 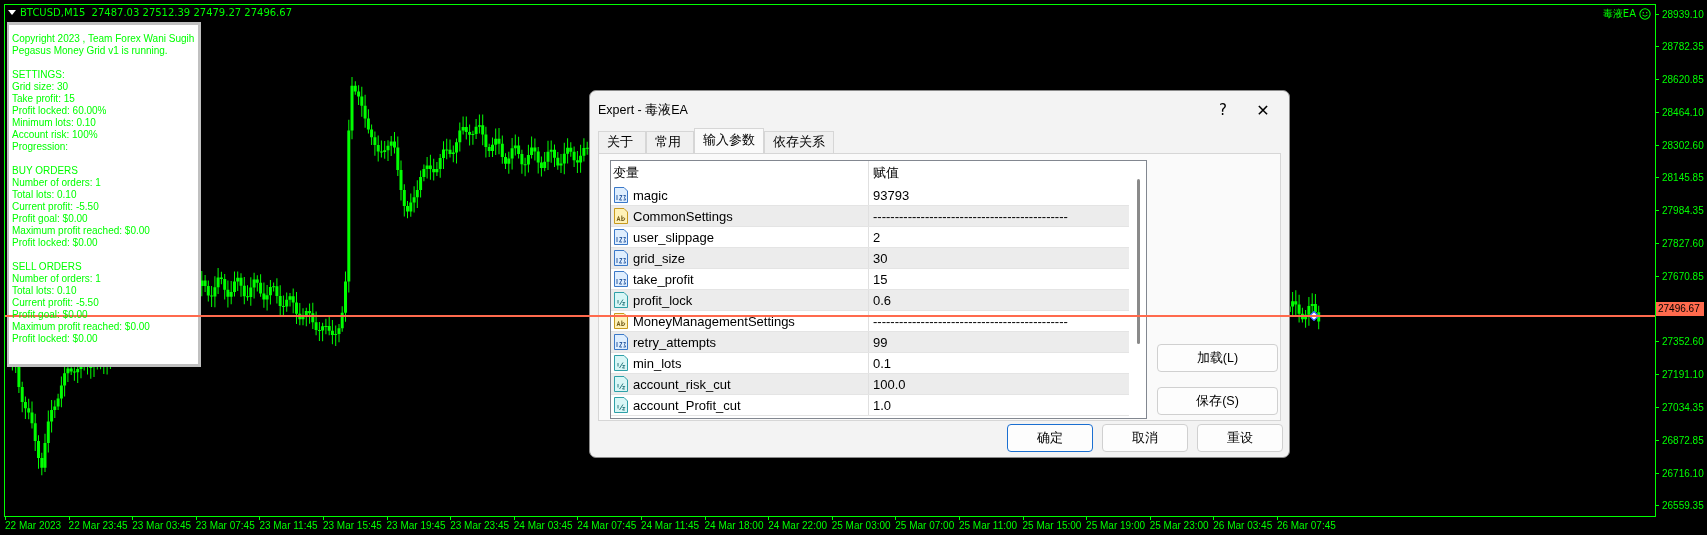 I want to click on time-label: 23 Mar 15:45, so click(x=352, y=525).